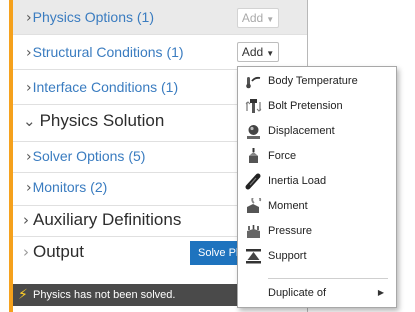 Image resolution: width=415 pixels, height=312 pixels. I want to click on structural-conditions-row: ›Structural Conditions (1) Add ▼, so click(160, 52).